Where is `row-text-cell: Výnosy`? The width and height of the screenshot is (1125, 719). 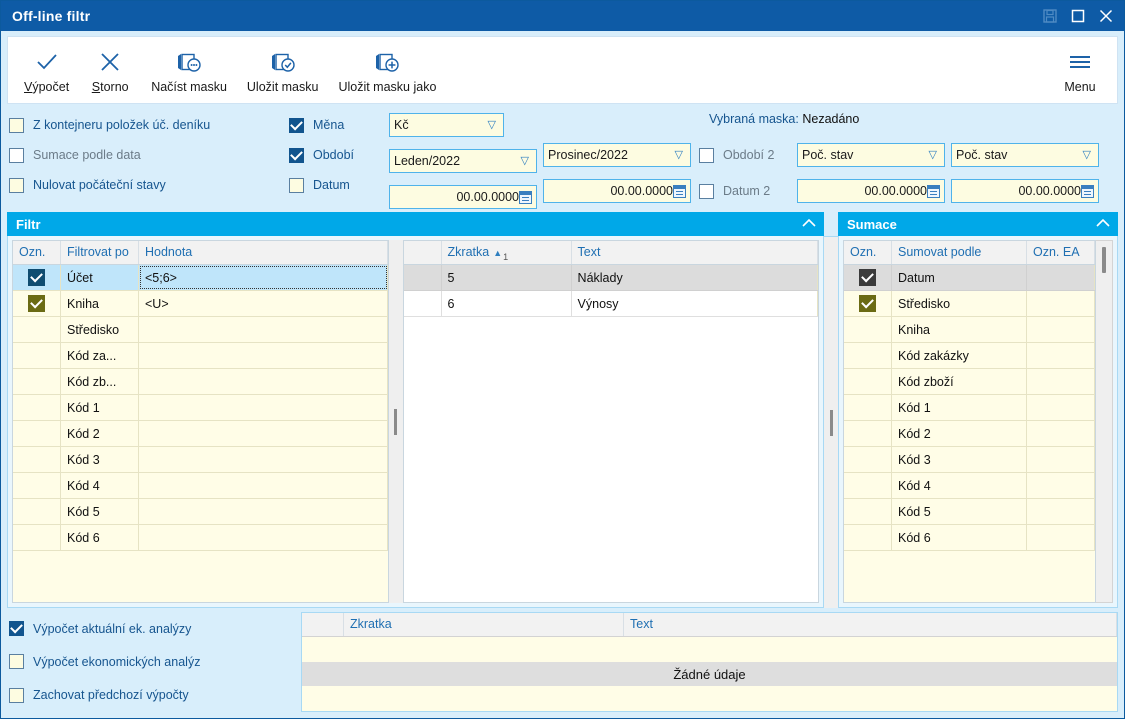 row-text-cell: Výnosy is located at coordinates (695, 303).